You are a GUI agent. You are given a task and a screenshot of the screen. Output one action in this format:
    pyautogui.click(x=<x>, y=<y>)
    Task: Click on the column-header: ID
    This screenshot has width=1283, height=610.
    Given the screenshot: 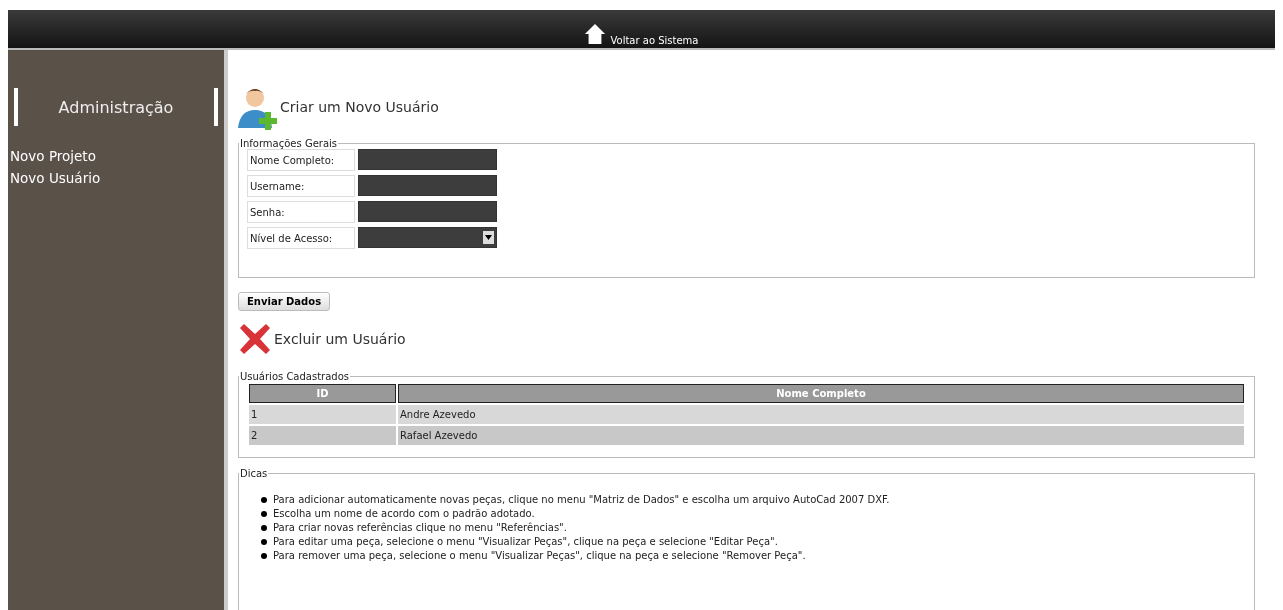 What is the action you would take?
    pyautogui.click(x=322, y=393)
    